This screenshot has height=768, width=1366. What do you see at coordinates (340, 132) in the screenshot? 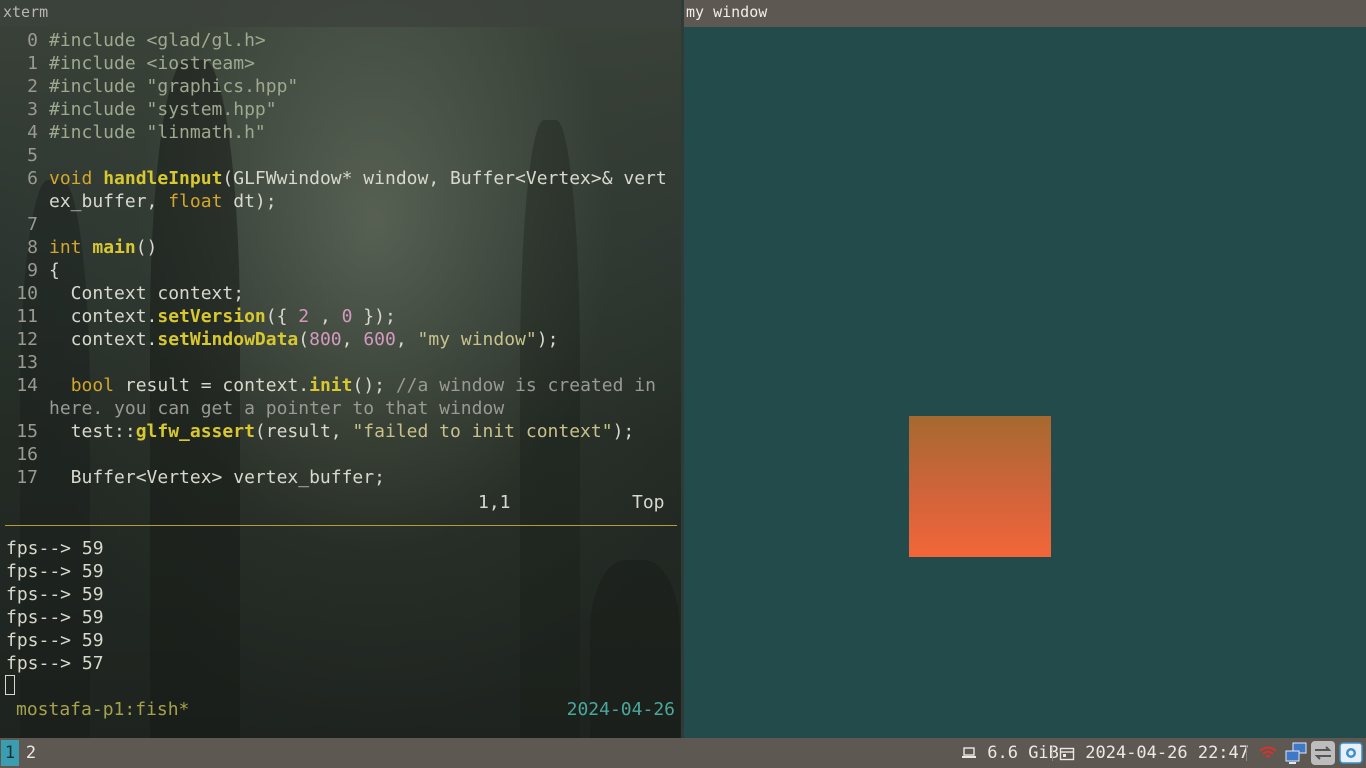
I see `code-line: 4 #include "linmath.h"` at bounding box center [340, 132].